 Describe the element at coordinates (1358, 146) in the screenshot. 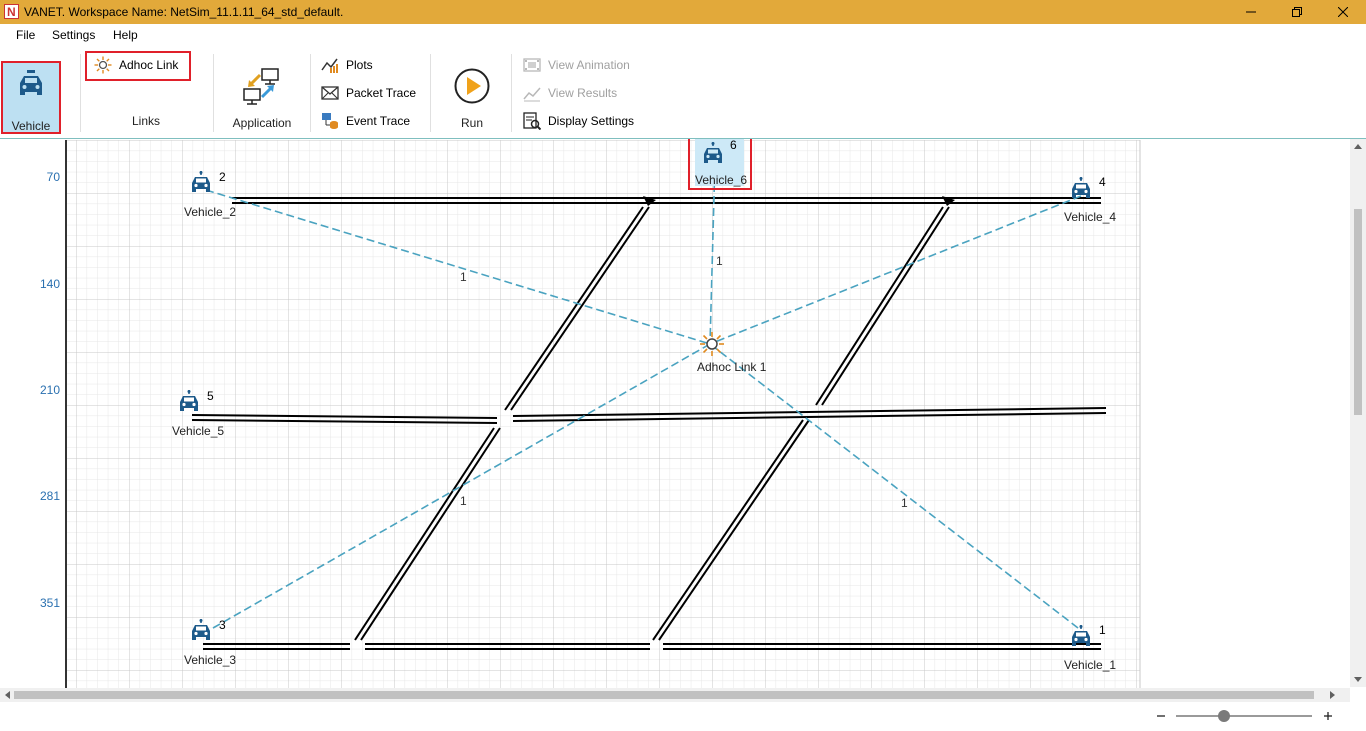

I see `scroll-up-icon` at that location.